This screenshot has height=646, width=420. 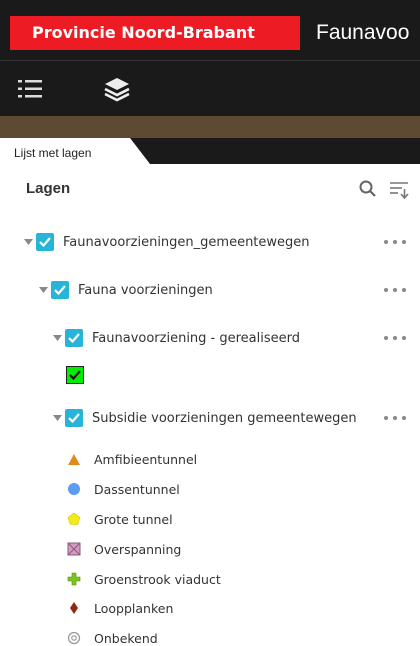 I want to click on legend-label: Loopplanken, so click(x=134, y=608).